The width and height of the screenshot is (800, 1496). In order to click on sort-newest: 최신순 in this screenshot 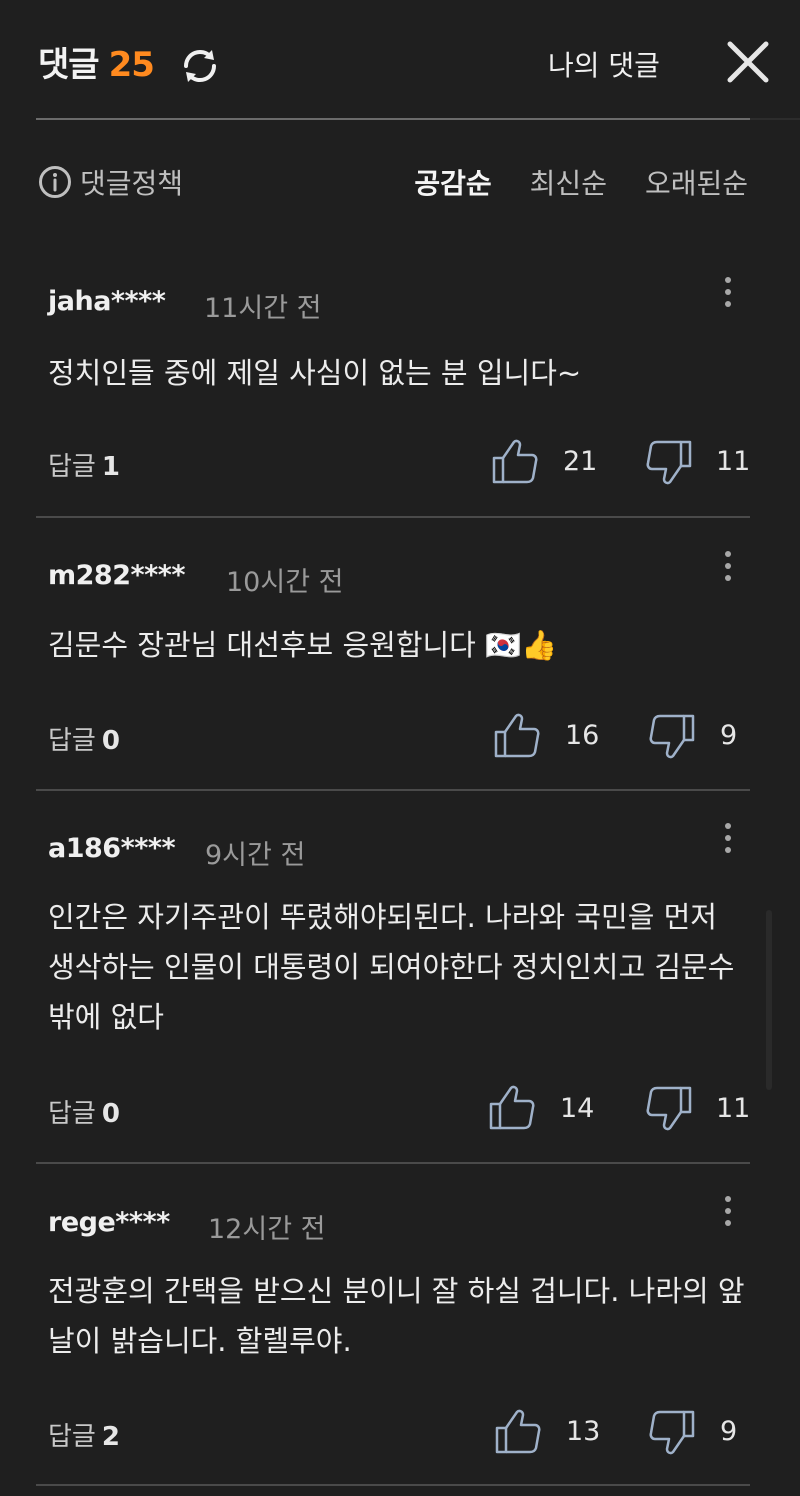, I will do `click(568, 182)`.